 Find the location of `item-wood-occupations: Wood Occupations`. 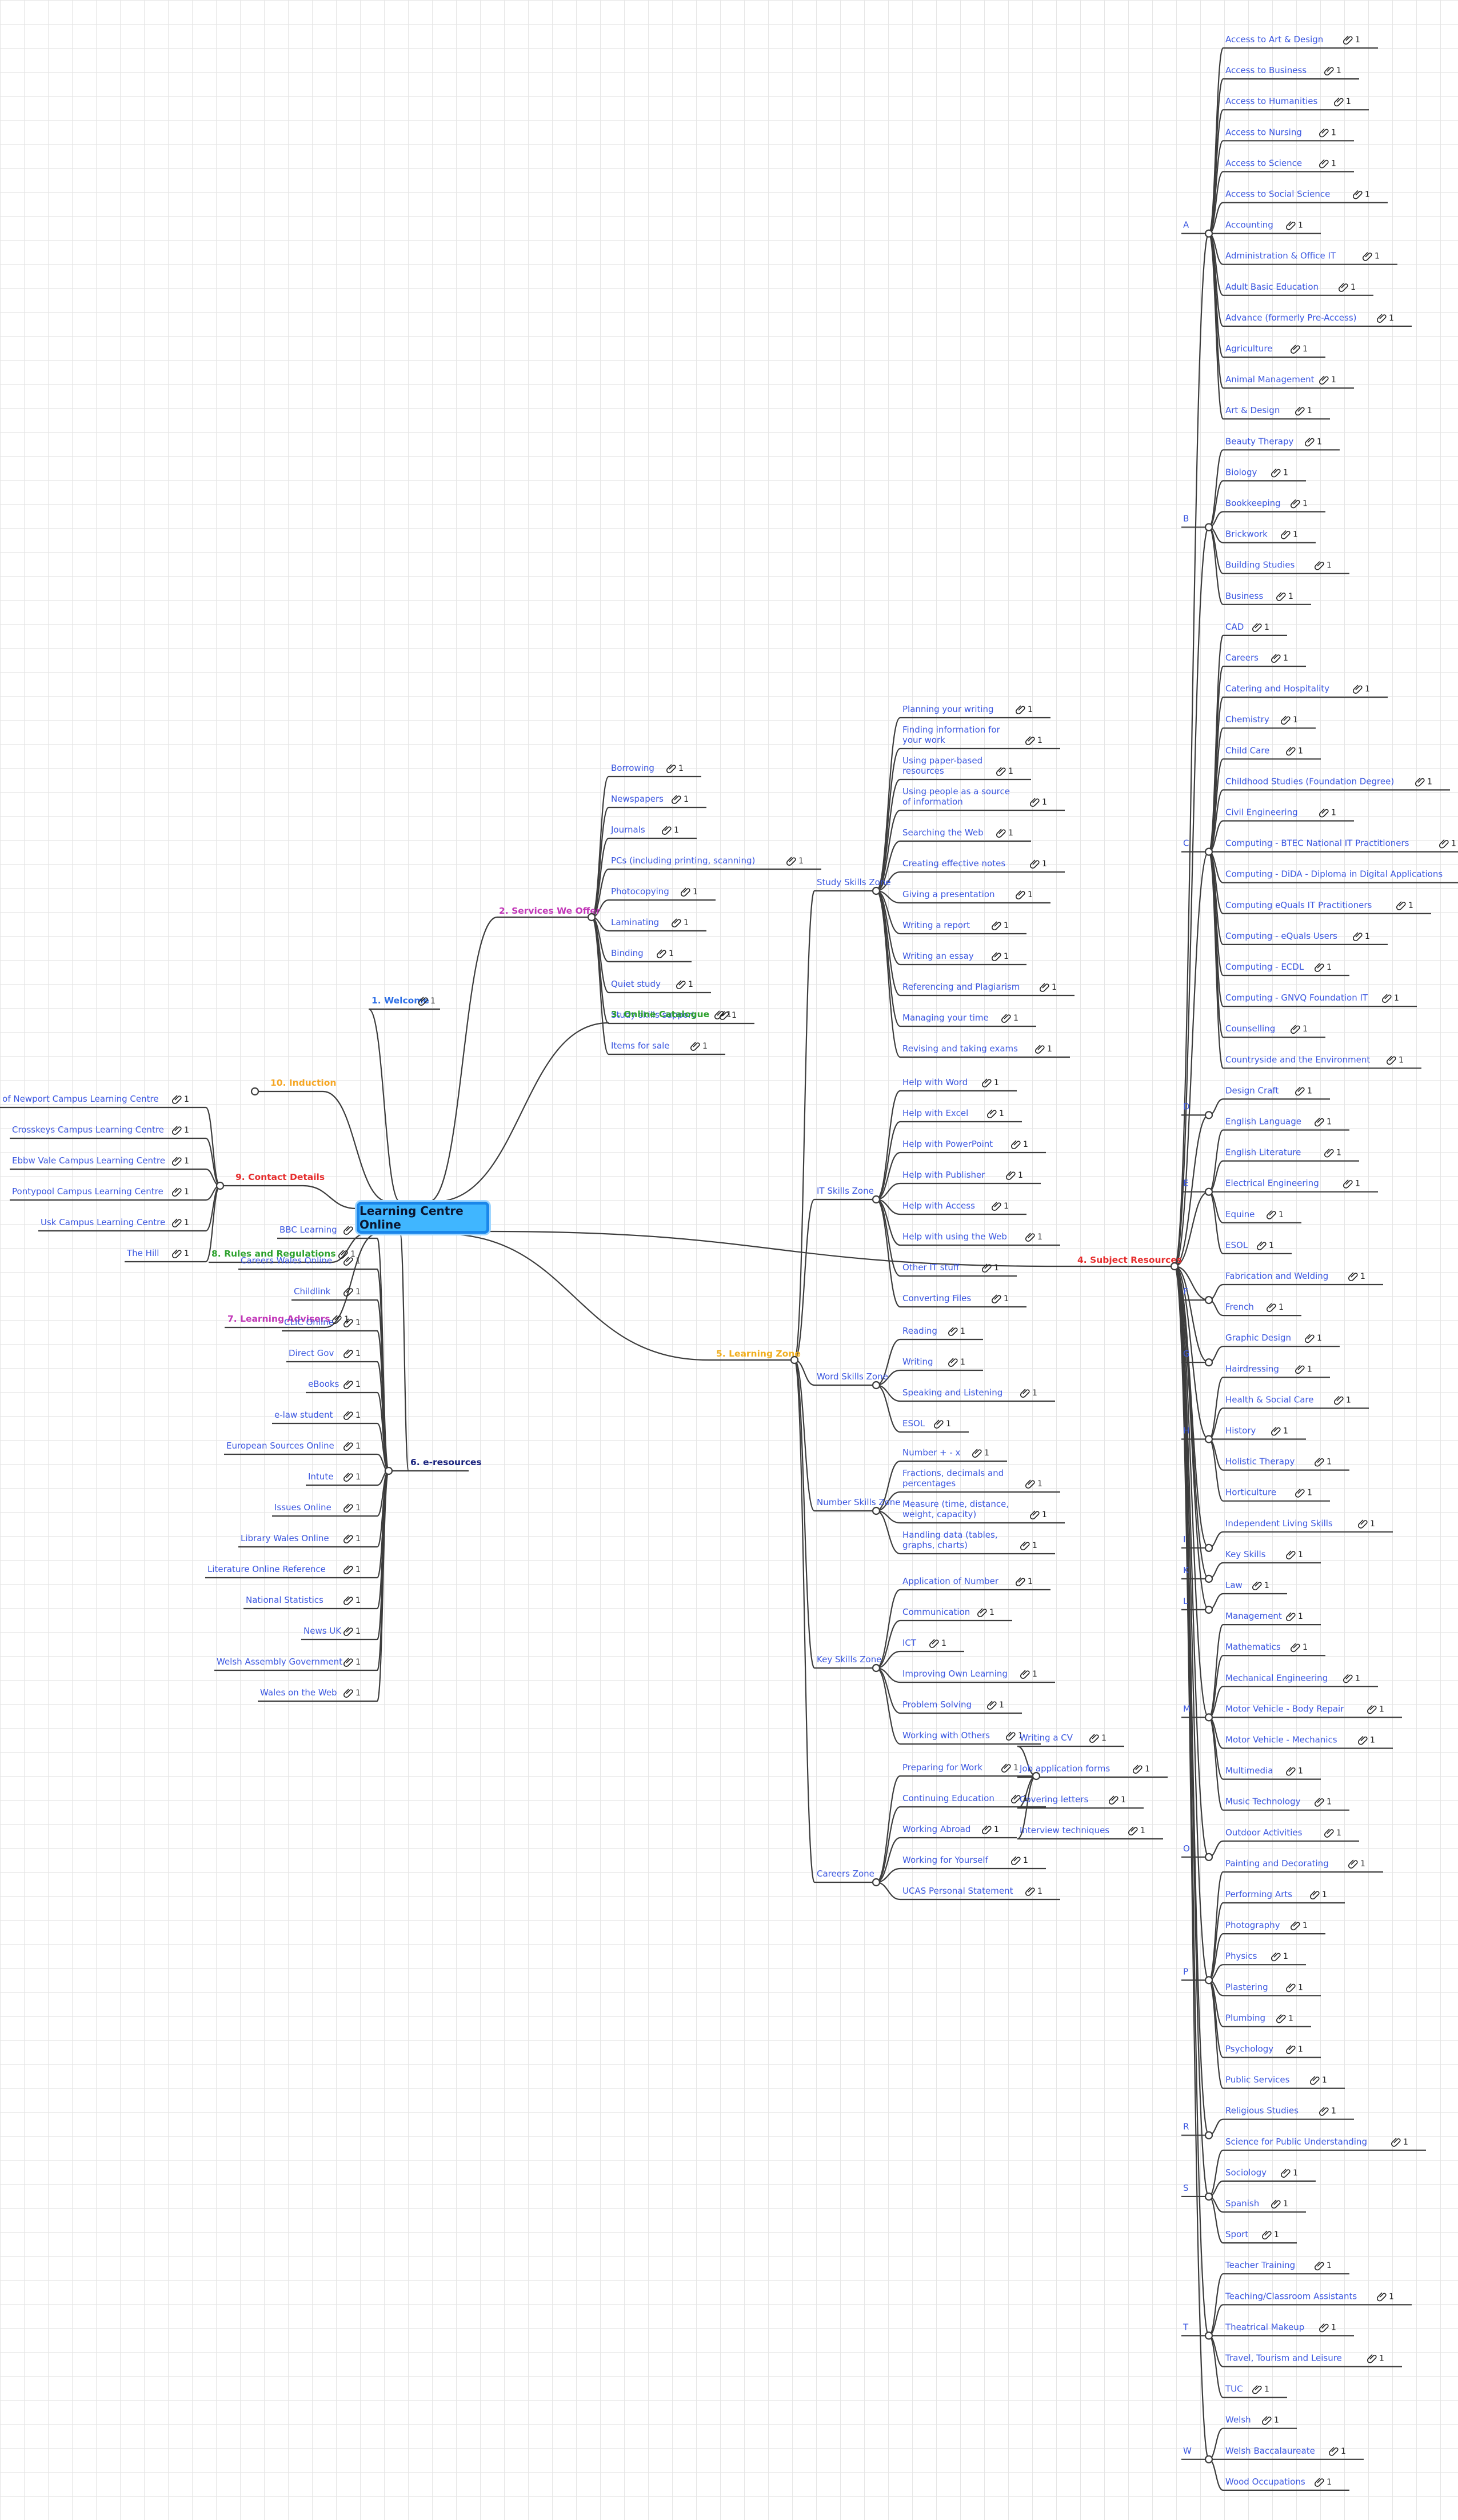

item-wood-occupations: Wood Occupations is located at coordinates (1265, 2482).